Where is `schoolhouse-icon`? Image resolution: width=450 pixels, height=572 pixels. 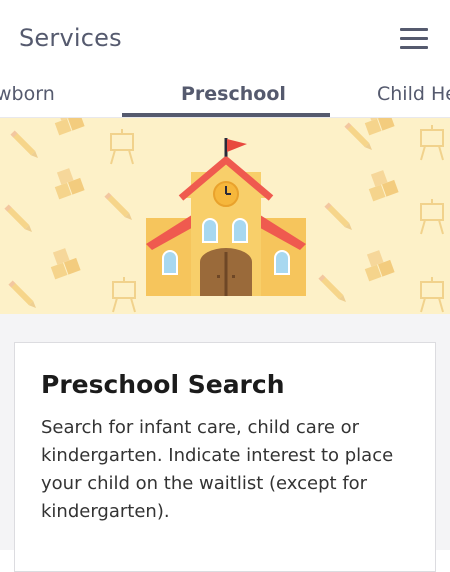
schoolhouse-icon is located at coordinates (226, 217).